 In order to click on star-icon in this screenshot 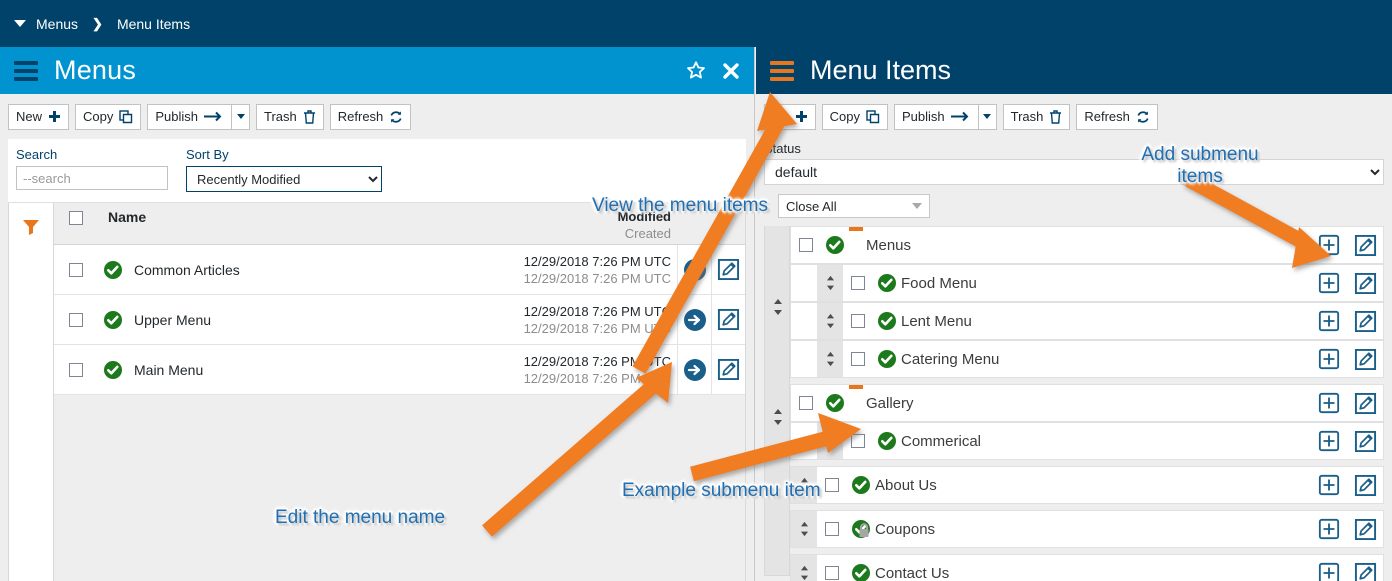, I will do `click(696, 70)`.